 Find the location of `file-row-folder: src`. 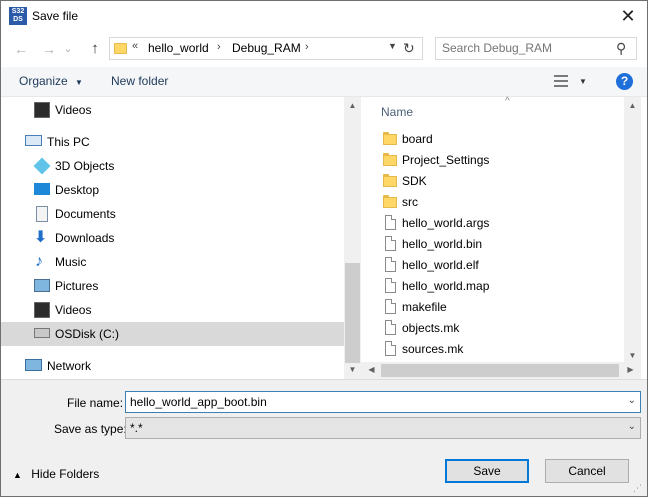

file-row-folder: src is located at coordinates (496, 202).